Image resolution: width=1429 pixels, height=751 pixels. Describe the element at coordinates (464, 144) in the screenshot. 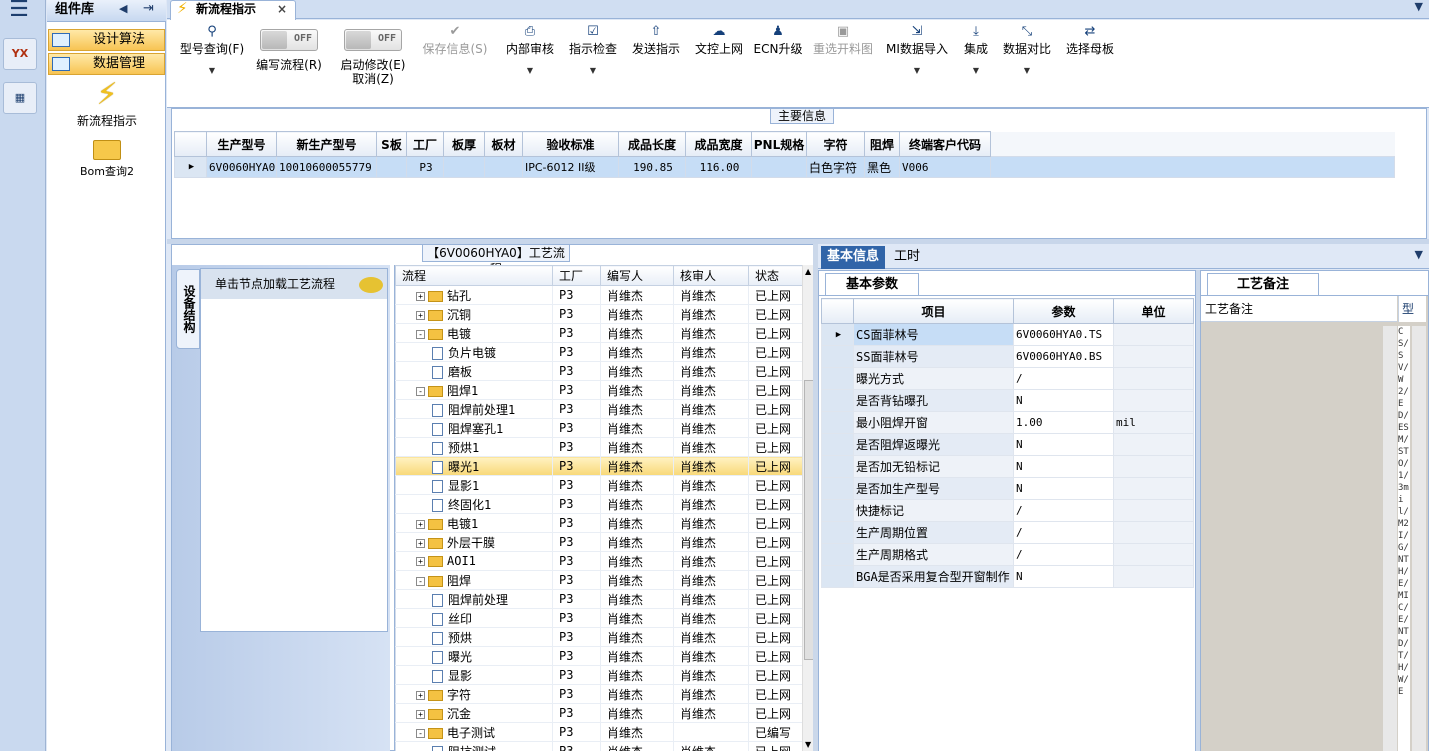

I see `column-header: 板厚` at that location.